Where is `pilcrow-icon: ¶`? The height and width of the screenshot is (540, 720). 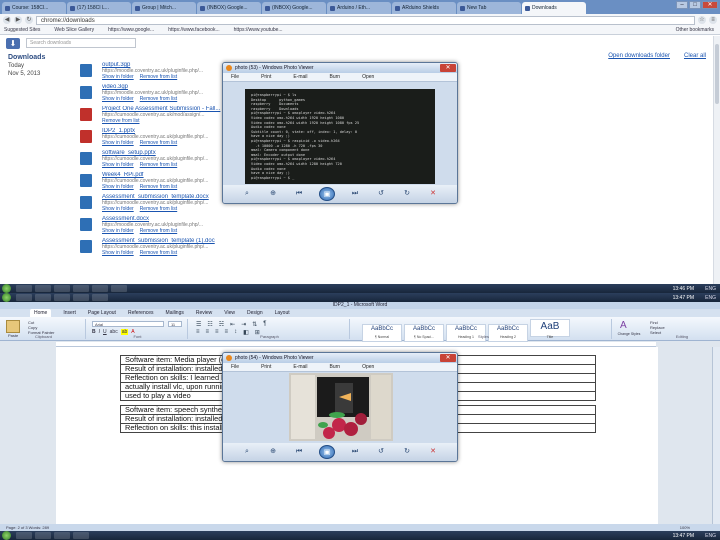 pilcrow-icon: ¶ is located at coordinates (264, 324).